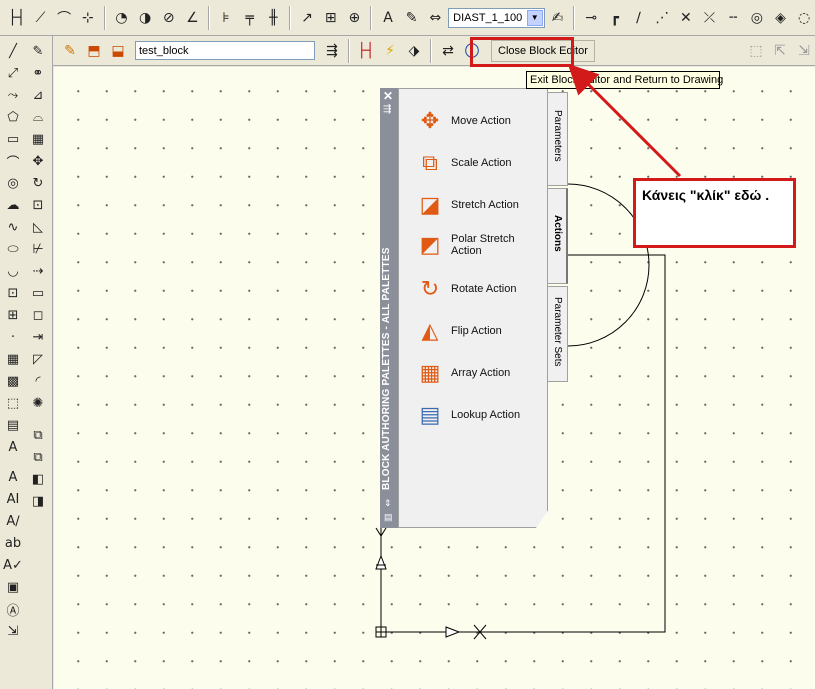  Describe the element at coordinates (38, 501) in the screenshot. I see `draworder-under-icon: ◨` at that location.